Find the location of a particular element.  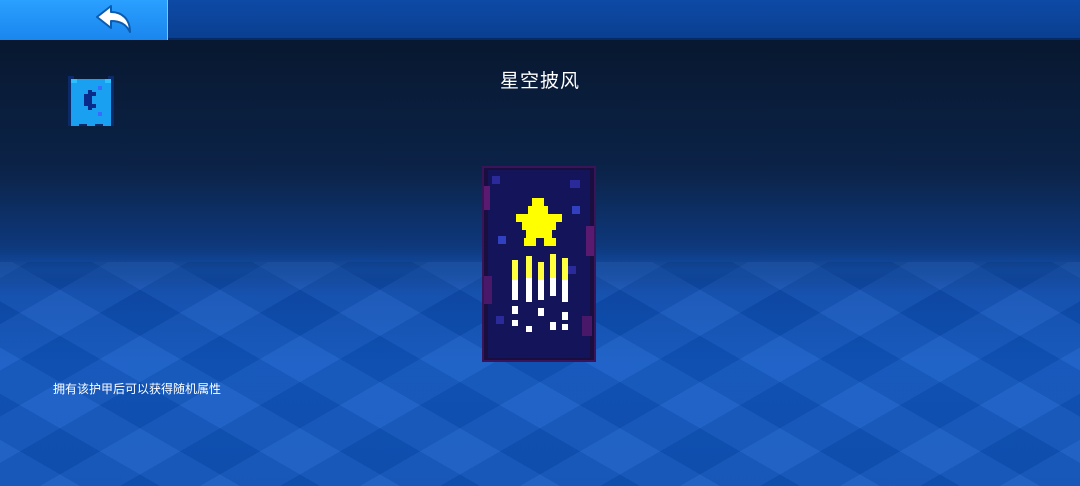

item-description: 拥有该护甲后可以获得随机属性 is located at coordinates (137, 389).